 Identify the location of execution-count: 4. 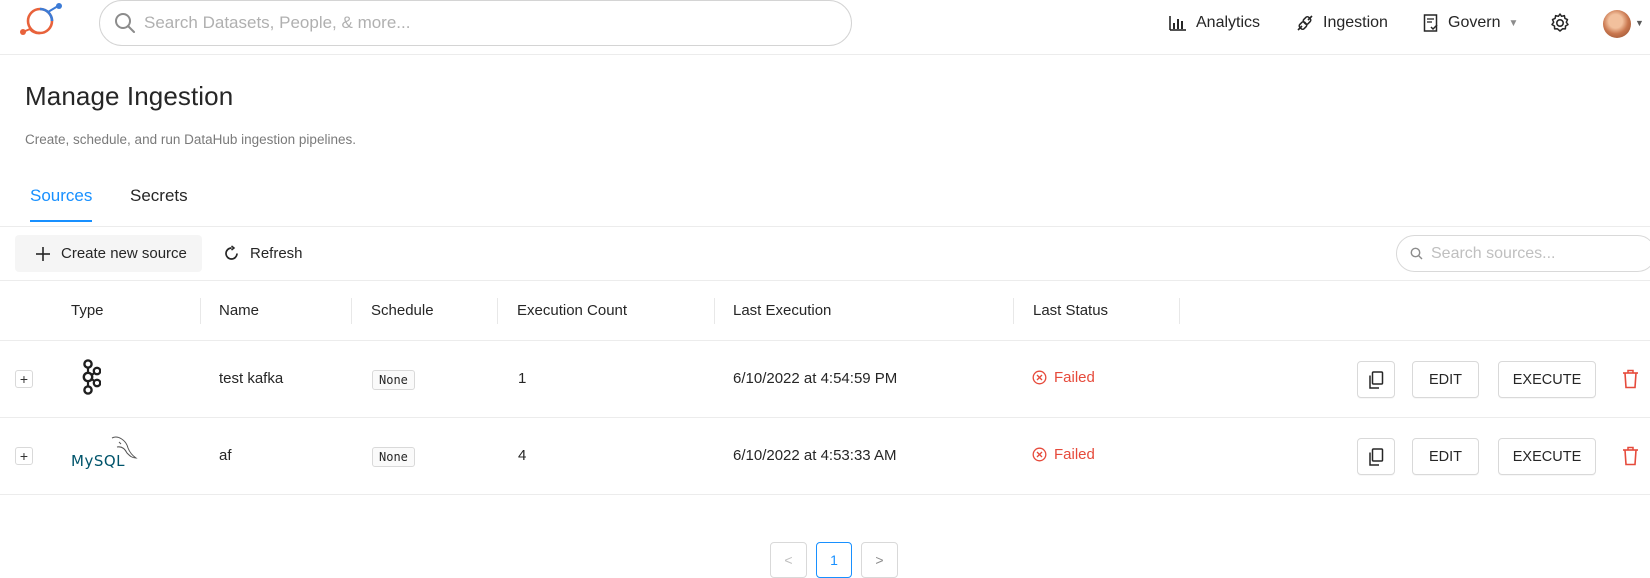
(522, 455).